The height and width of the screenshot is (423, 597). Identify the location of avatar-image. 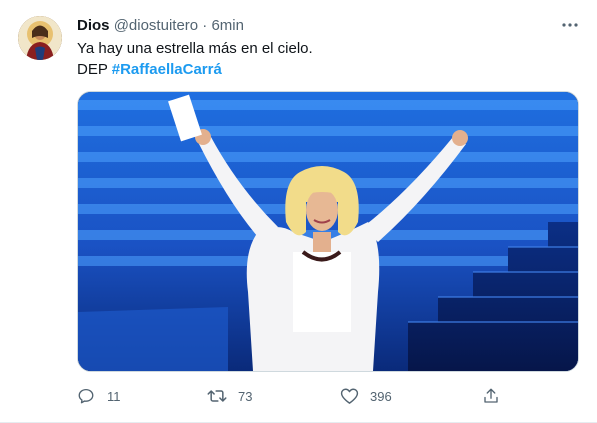
(40, 38).